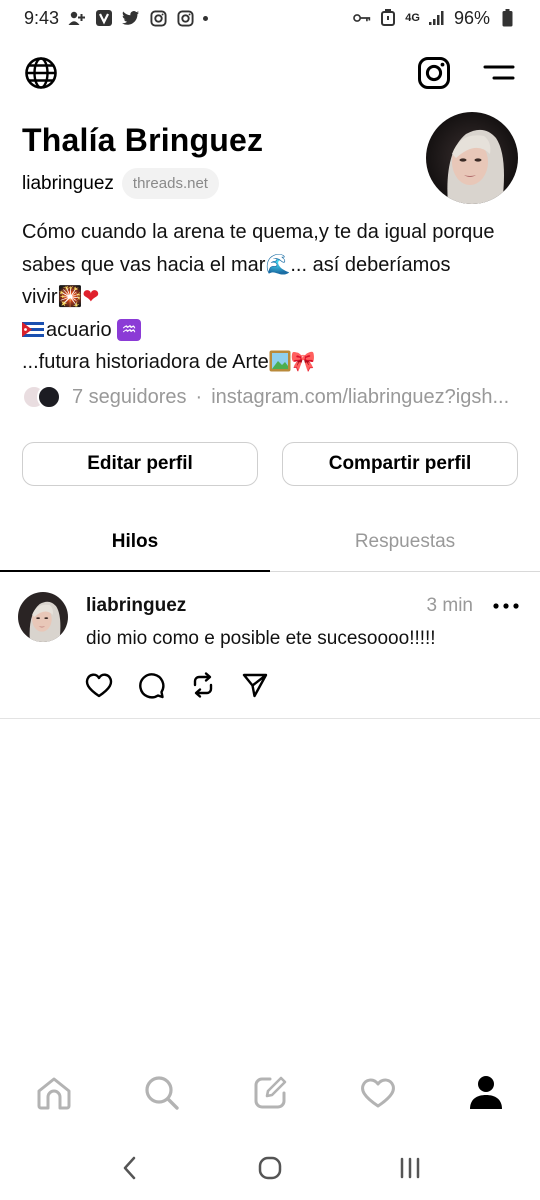 The image size is (540, 1200). Describe the element at coordinates (270, 18) in the screenshot. I see `status-bar: 9:43 4G 96%` at that location.